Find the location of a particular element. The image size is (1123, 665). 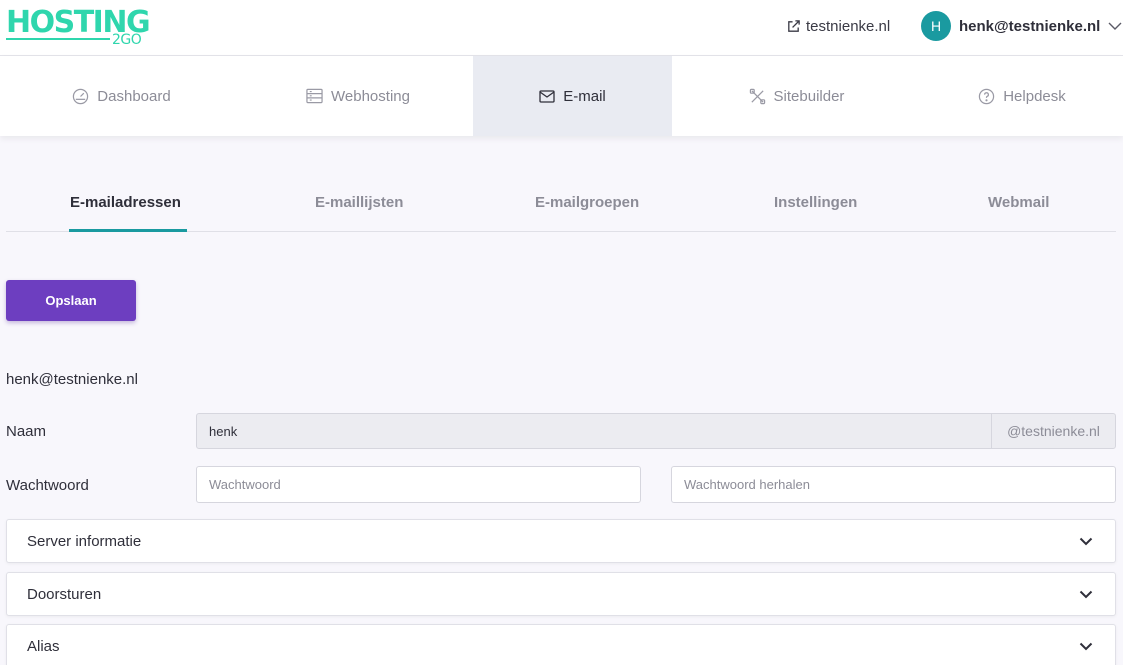

active-tab-indicator is located at coordinates (128, 230).